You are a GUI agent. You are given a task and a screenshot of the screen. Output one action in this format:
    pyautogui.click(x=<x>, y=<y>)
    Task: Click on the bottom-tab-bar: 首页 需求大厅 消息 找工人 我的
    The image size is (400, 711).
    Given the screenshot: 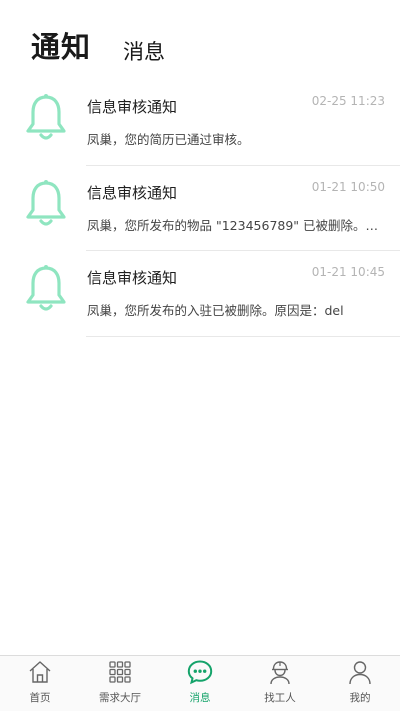 What is the action you would take?
    pyautogui.click(x=200, y=683)
    